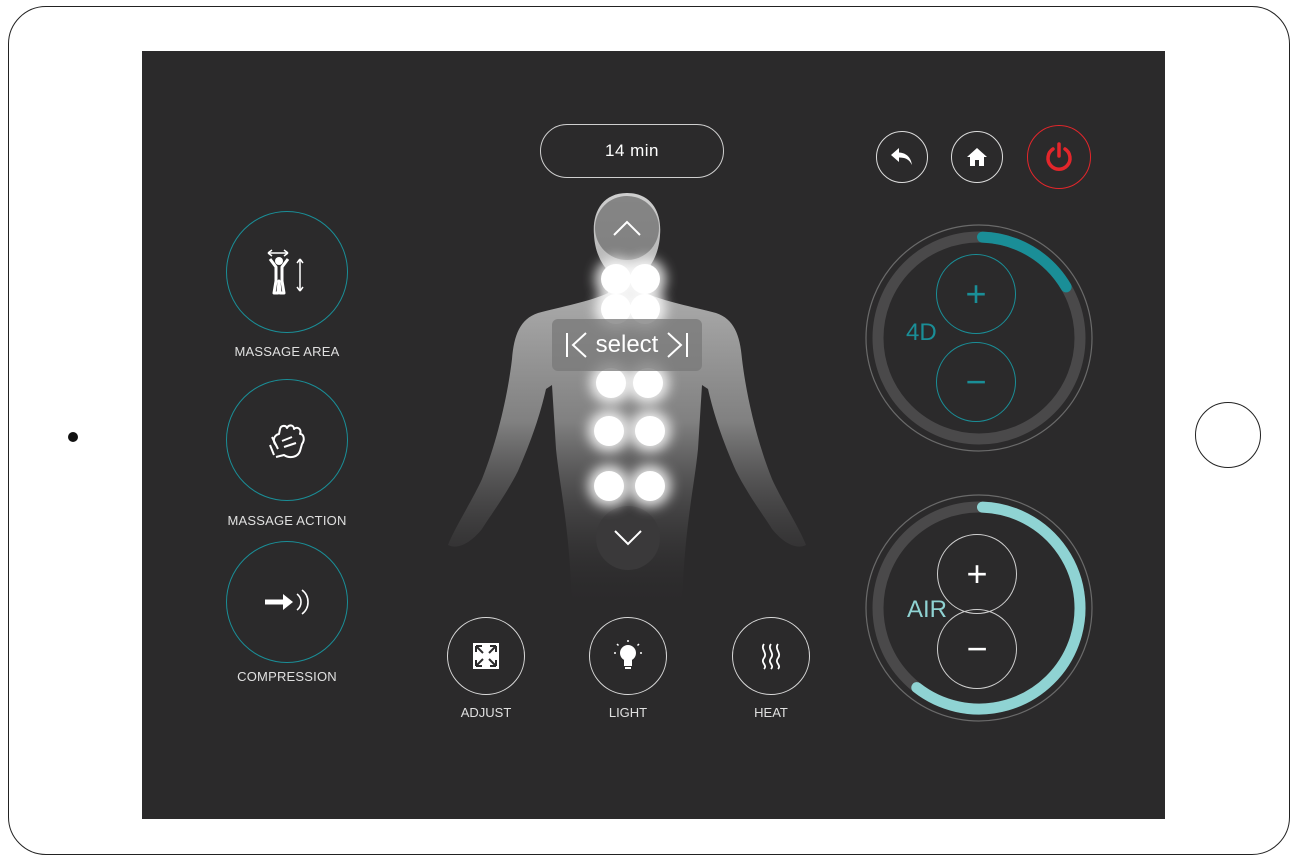 The width and height of the screenshot is (1292, 861). I want to click on air-plus-button: +, so click(977, 574).